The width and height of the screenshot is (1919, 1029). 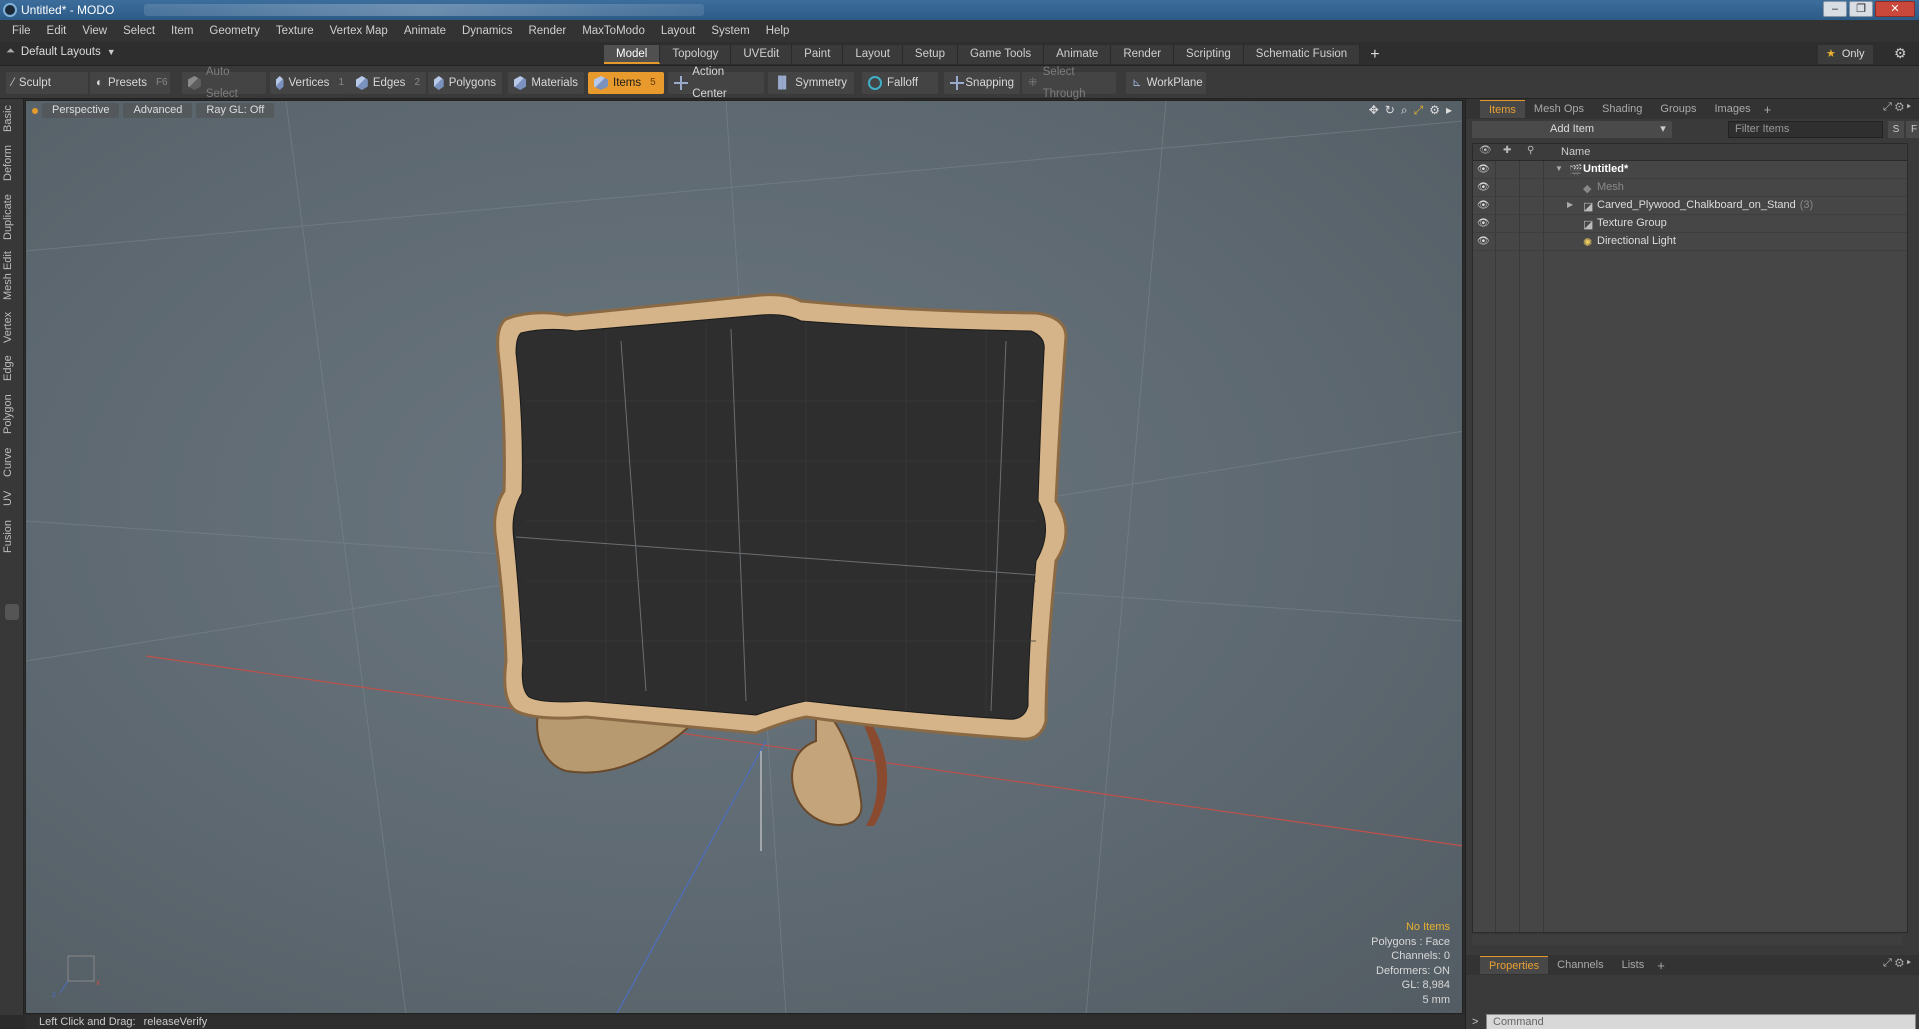 I want to click on fit-icon: ⤢, so click(x=1419, y=110).